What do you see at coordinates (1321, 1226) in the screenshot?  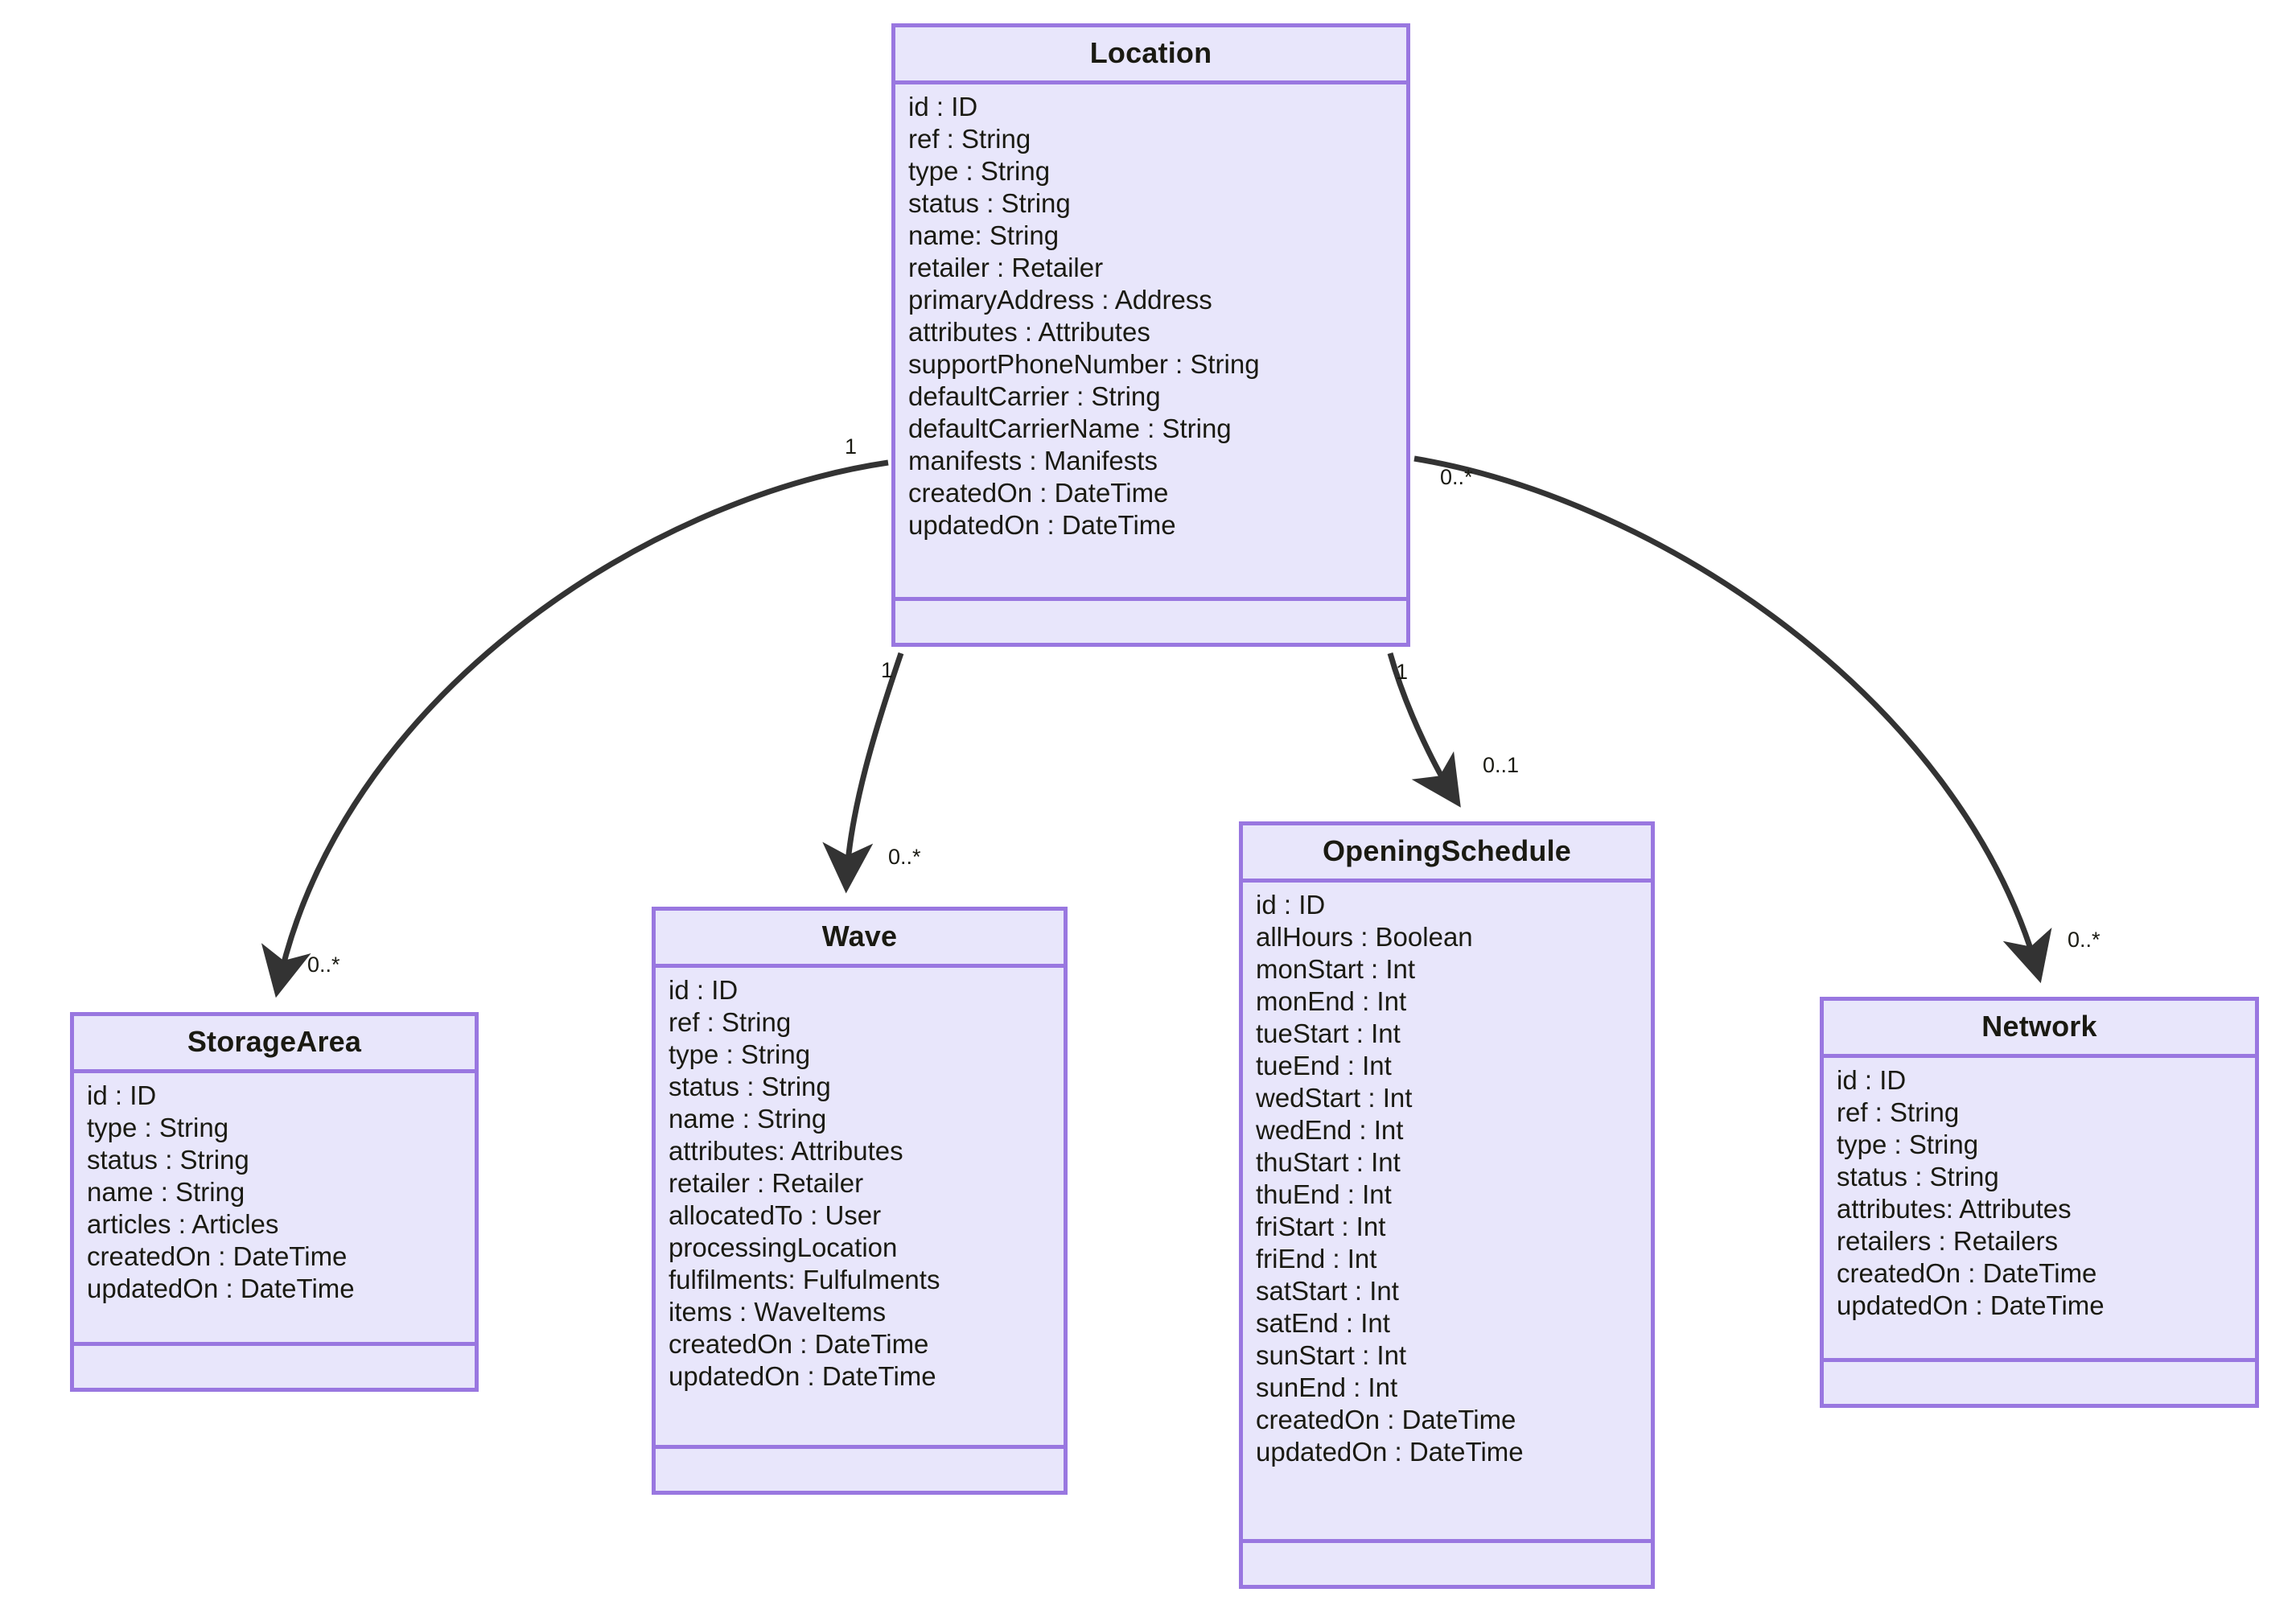 I see `class-attribute-row: friStart : Int` at bounding box center [1321, 1226].